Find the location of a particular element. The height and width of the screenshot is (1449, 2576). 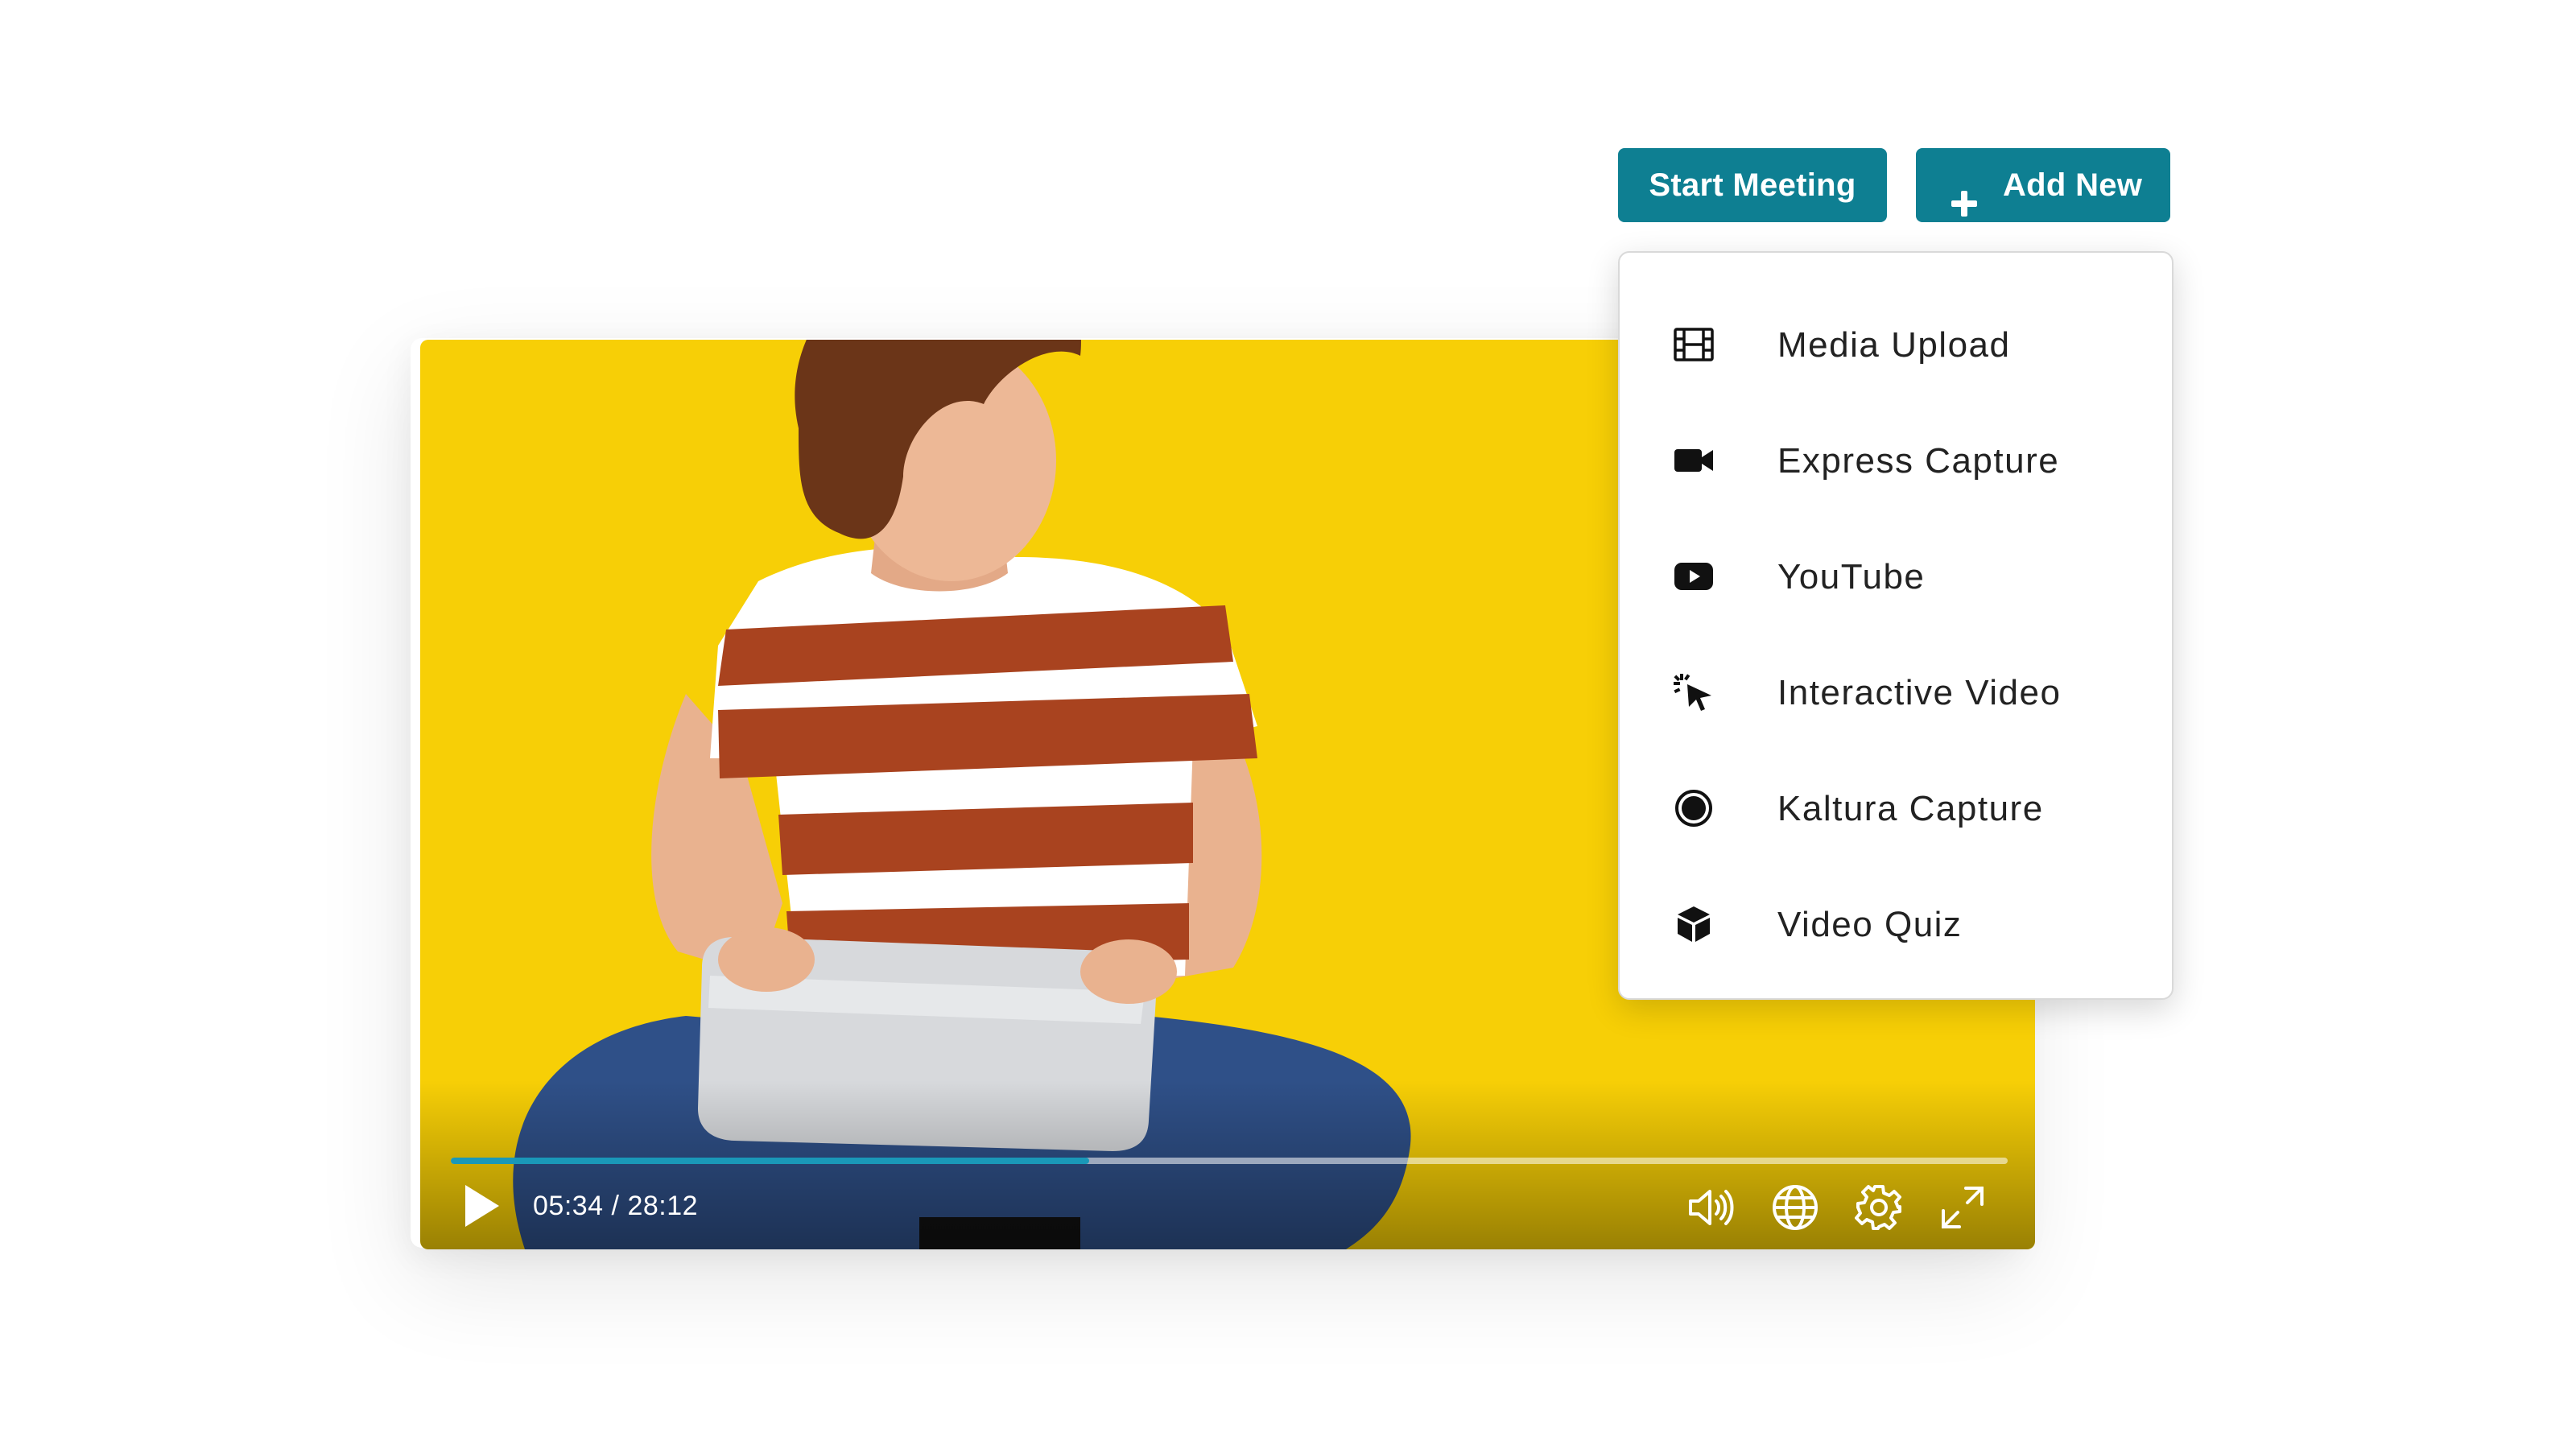

film-icon is located at coordinates (1694, 344).